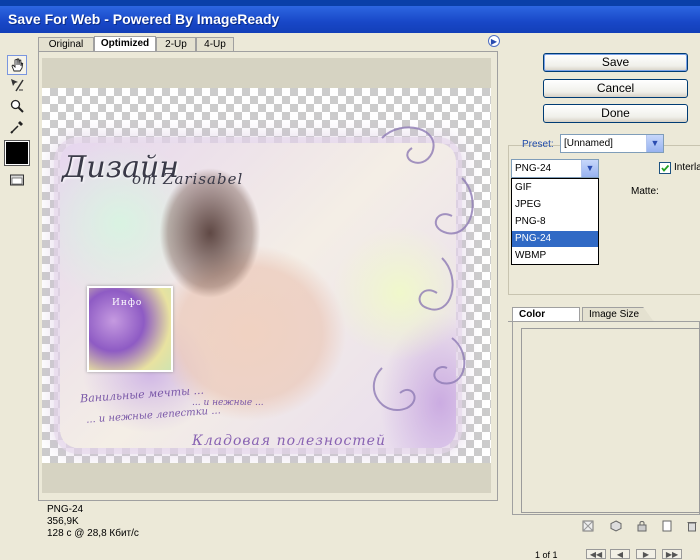  Describe the element at coordinates (687, 167) in the screenshot. I see `interlaced-label: Interla` at that location.